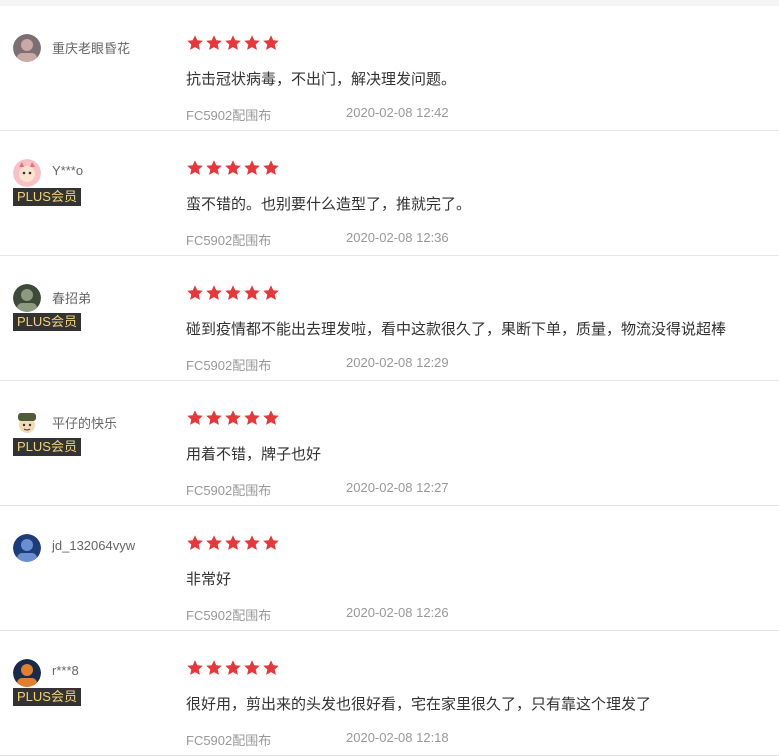  What do you see at coordinates (317, 364) in the screenshot?
I see `review-meta: FC5902配围布 2020-02-08 12:29` at bounding box center [317, 364].